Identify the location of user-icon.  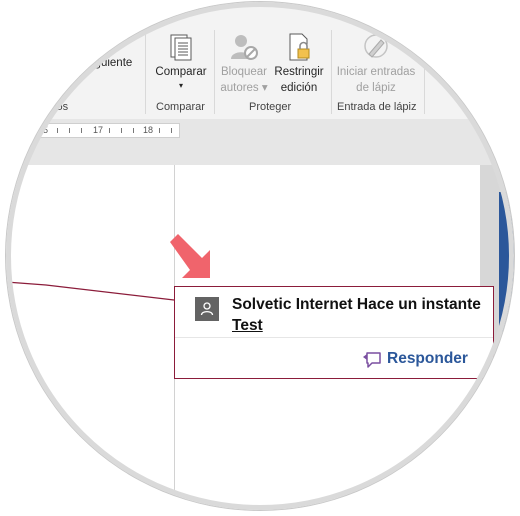
(207, 309).